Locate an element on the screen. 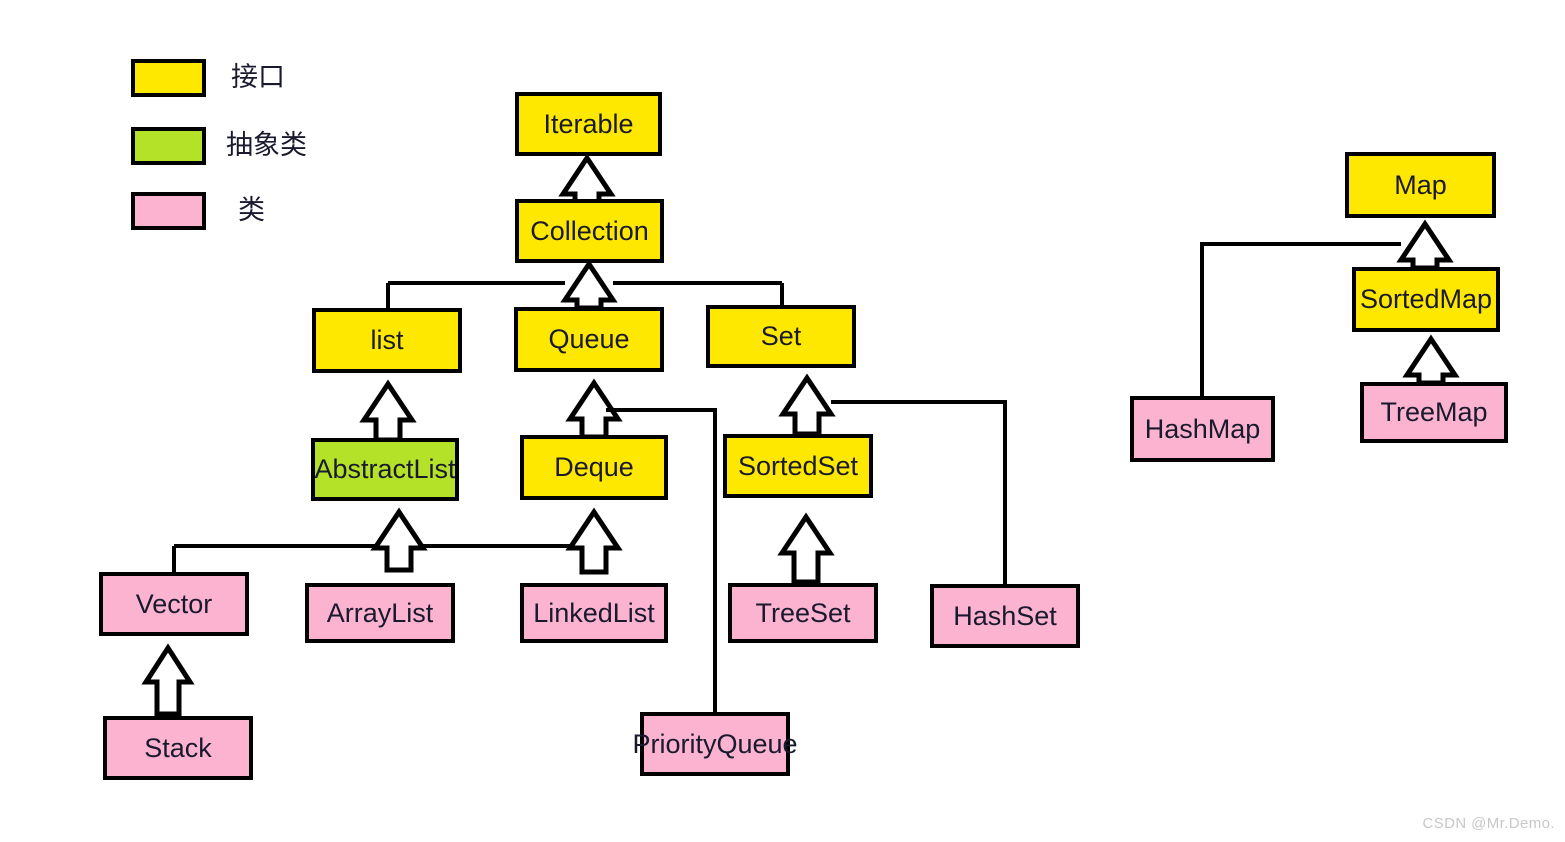 The image size is (1565, 842). node-list-label: list is located at coordinates (387, 340).